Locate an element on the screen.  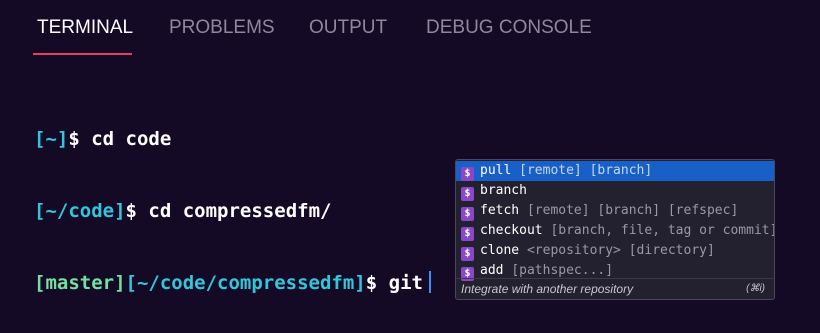
suggestion-item-clone: $ clone <repository> [directory] is located at coordinates (615, 251).